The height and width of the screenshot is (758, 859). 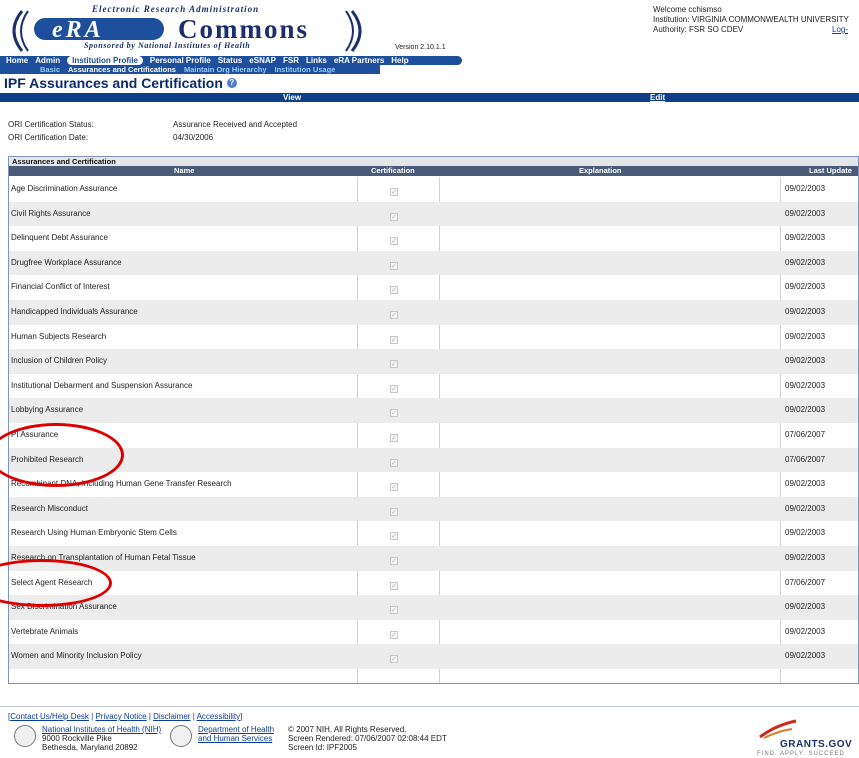 What do you see at coordinates (262, 60) in the screenshot?
I see `nav-item-esnap: eSNAP` at bounding box center [262, 60].